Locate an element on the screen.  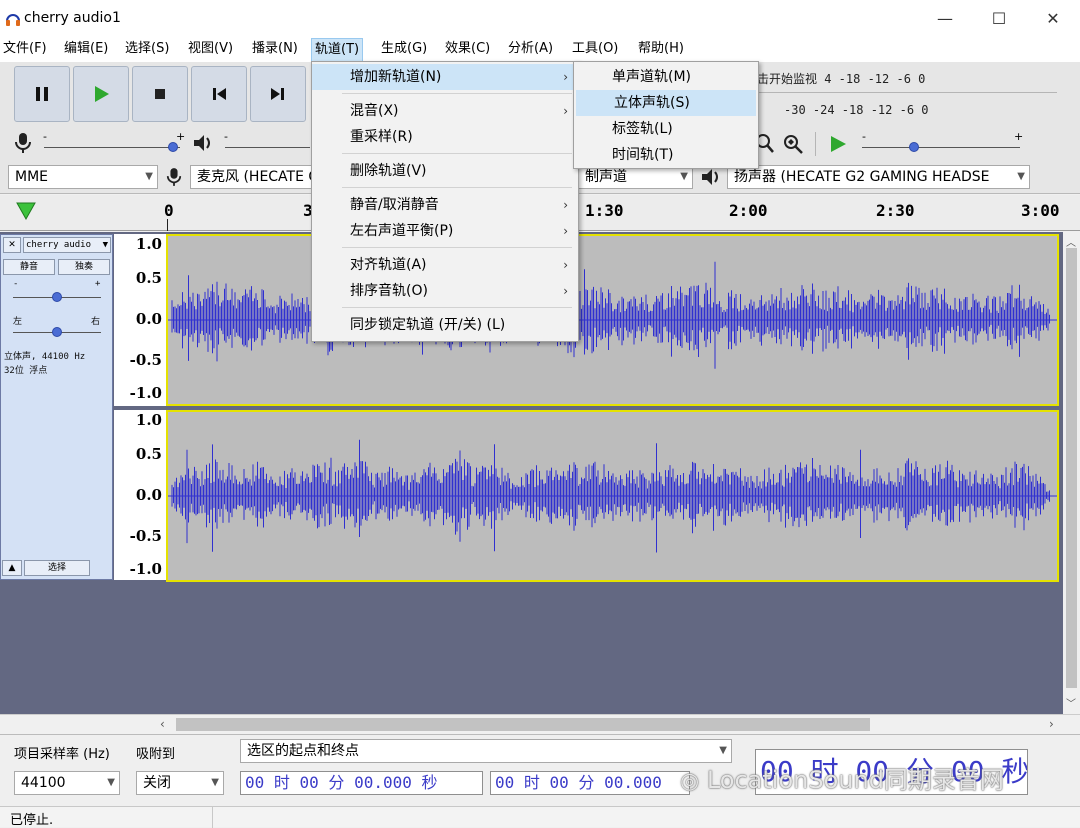
project-rate-select: 44100 ▼ is located at coordinates (67, 783).